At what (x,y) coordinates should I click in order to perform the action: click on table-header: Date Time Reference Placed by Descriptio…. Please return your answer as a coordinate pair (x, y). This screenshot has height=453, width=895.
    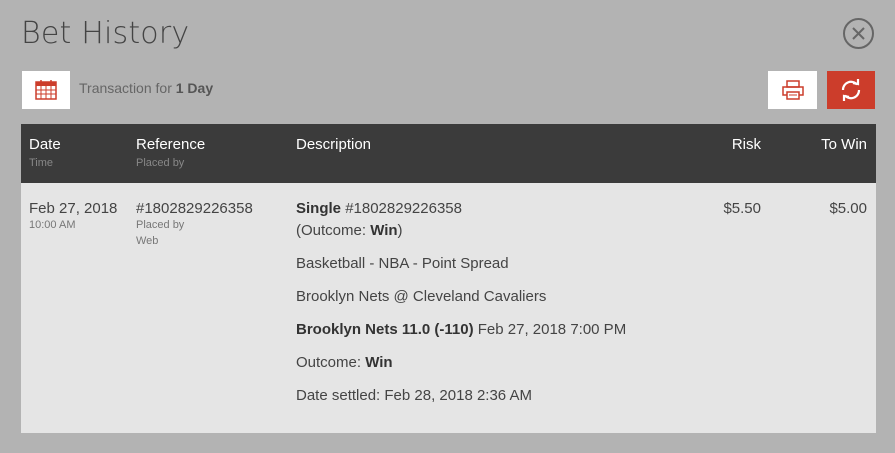
    Looking at the image, I should click on (448, 153).